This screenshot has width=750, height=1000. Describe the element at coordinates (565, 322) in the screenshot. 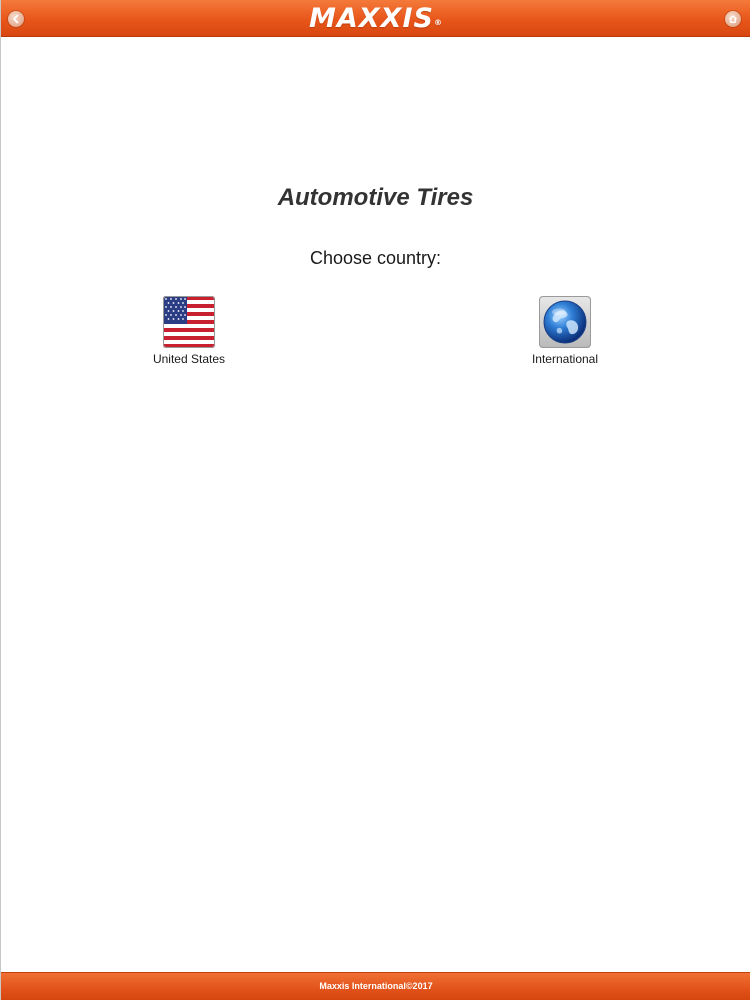

I see `globe-icon` at that location.